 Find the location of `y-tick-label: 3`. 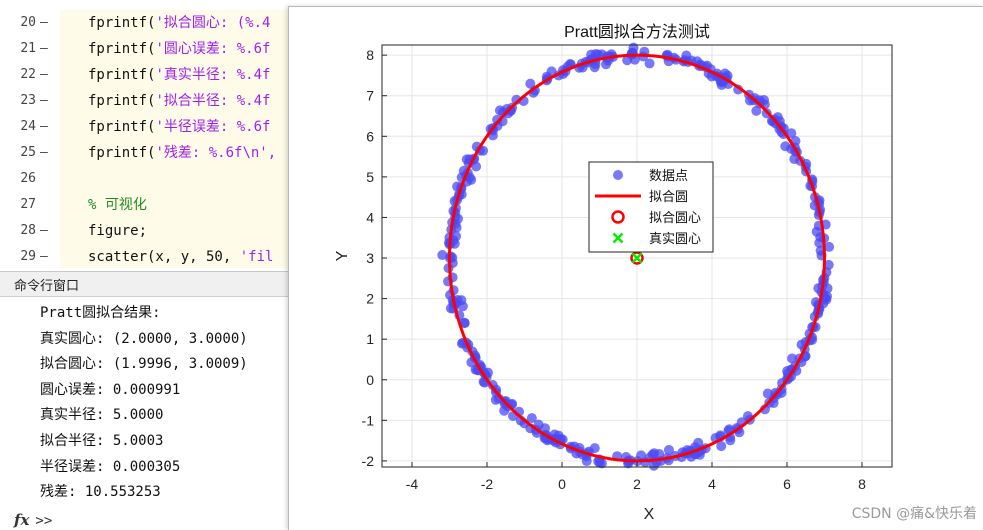

y-tick-label: 3 is located at coordinates (370, 258).